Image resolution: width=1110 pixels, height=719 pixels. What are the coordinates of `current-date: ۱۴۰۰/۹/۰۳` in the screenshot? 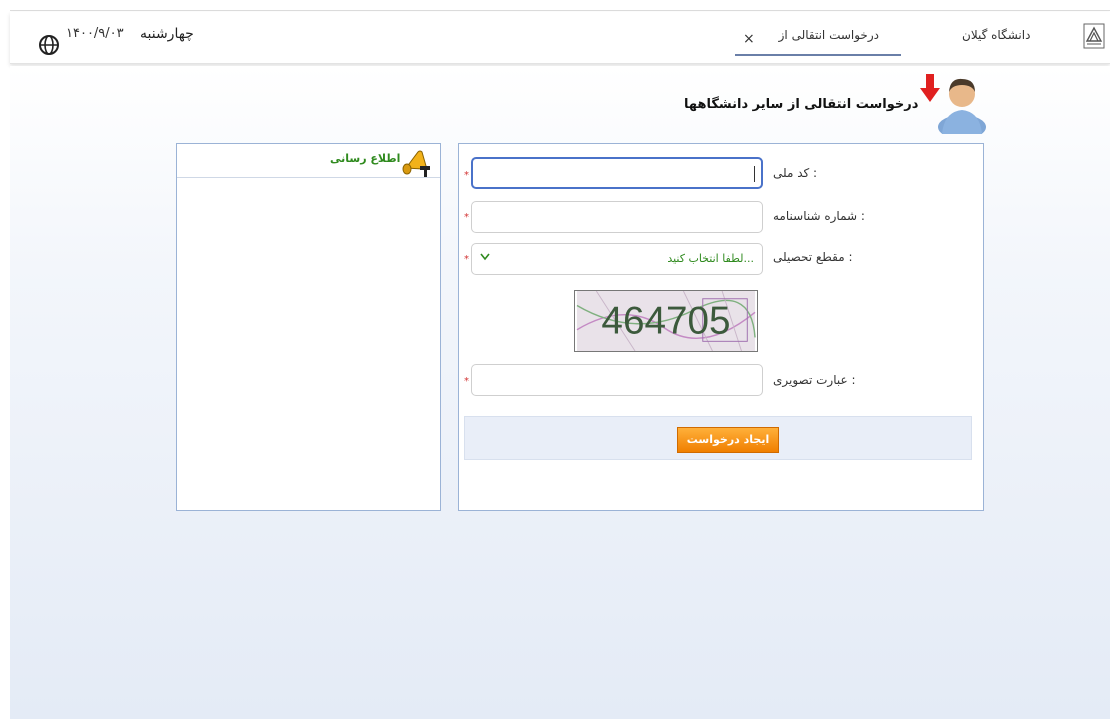 It's located at (95, 33).